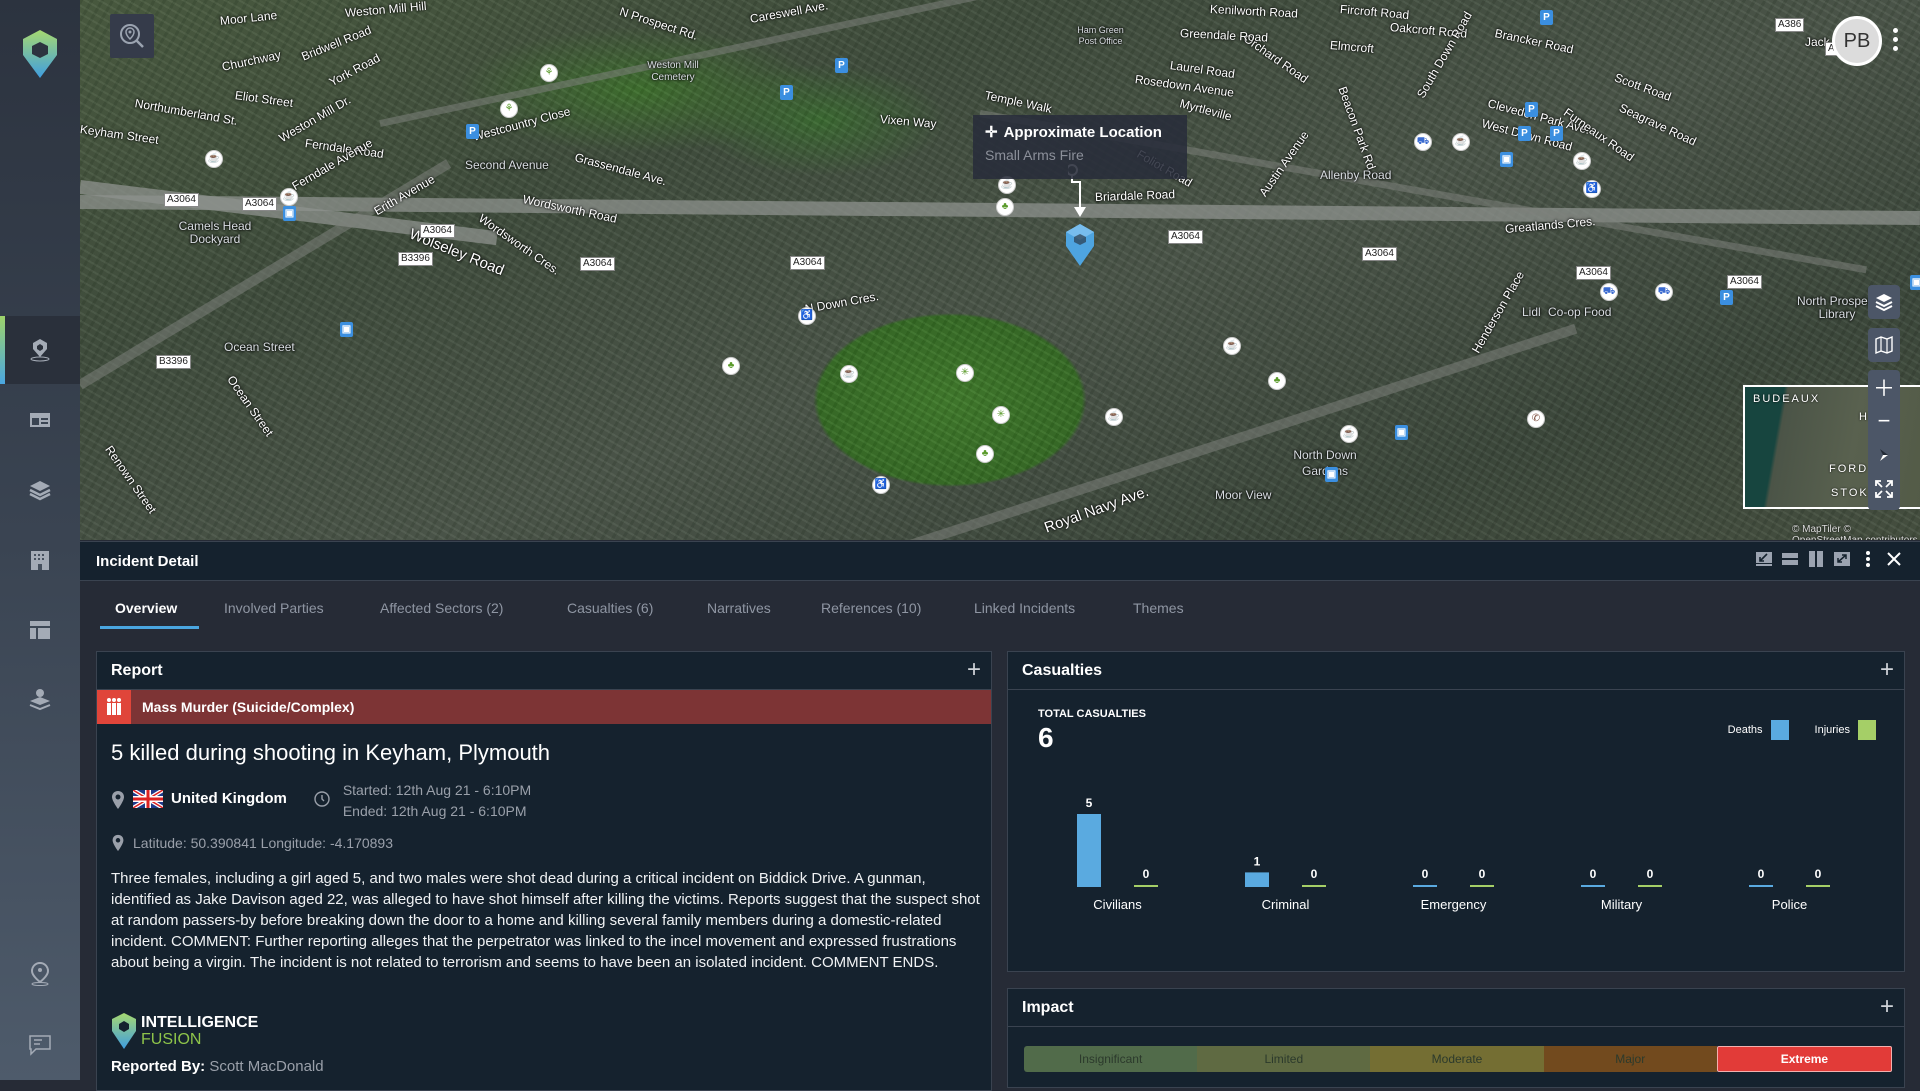 This screenshot has height=1091, width=1920. What do you see at coordinates (1887, 670) in the screenshot?
I see `expand-casualties-button: +` at bounding box center [1887, 670].